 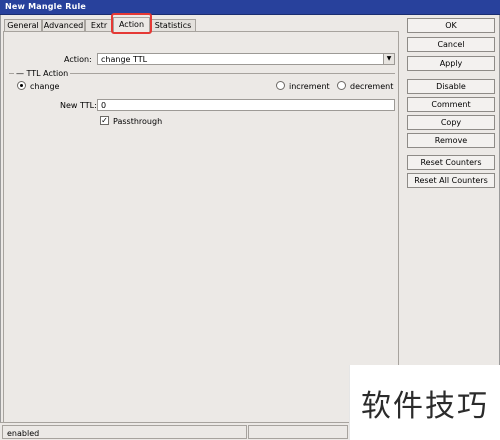 I want to click on radio-change-label: change, so click(x=45, y=86).